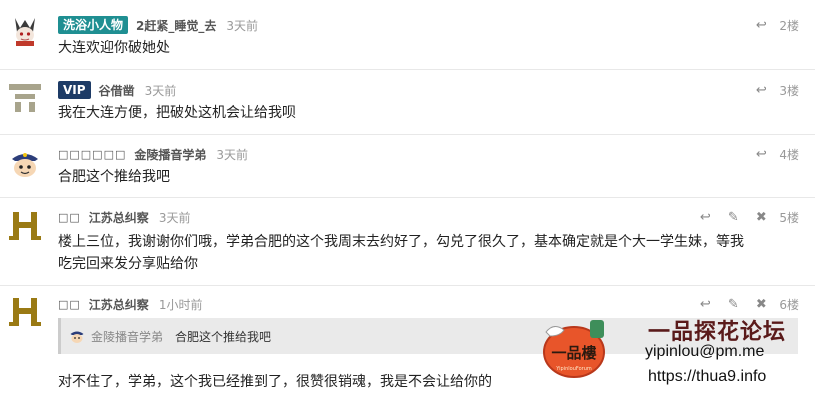  I want to click on floor-number: 2楼, so click(789, 25).